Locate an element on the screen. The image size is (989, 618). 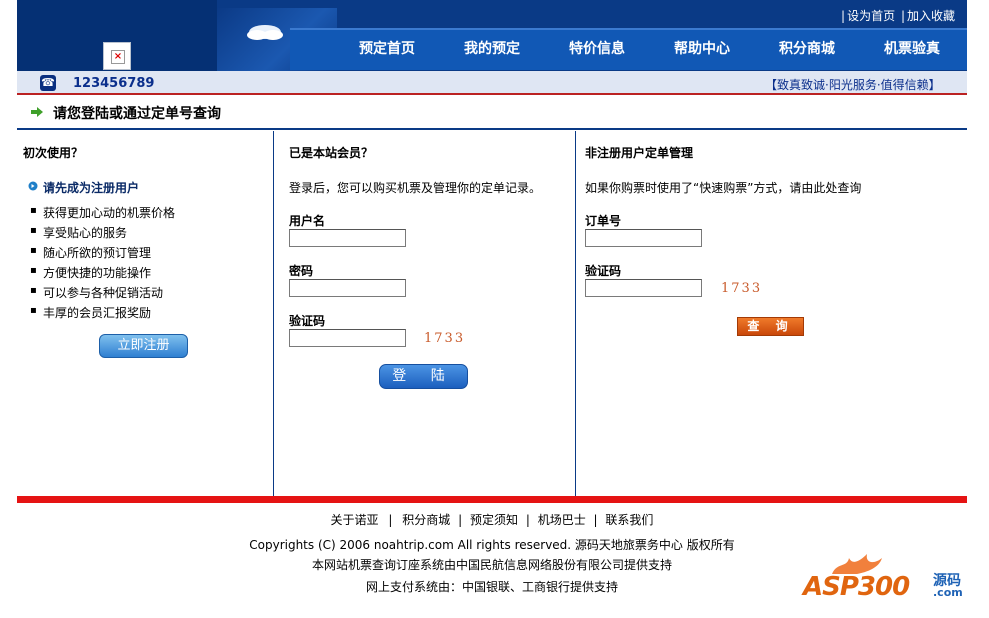
nav-specials: 特价信息 is located at coordinates (597, 48).